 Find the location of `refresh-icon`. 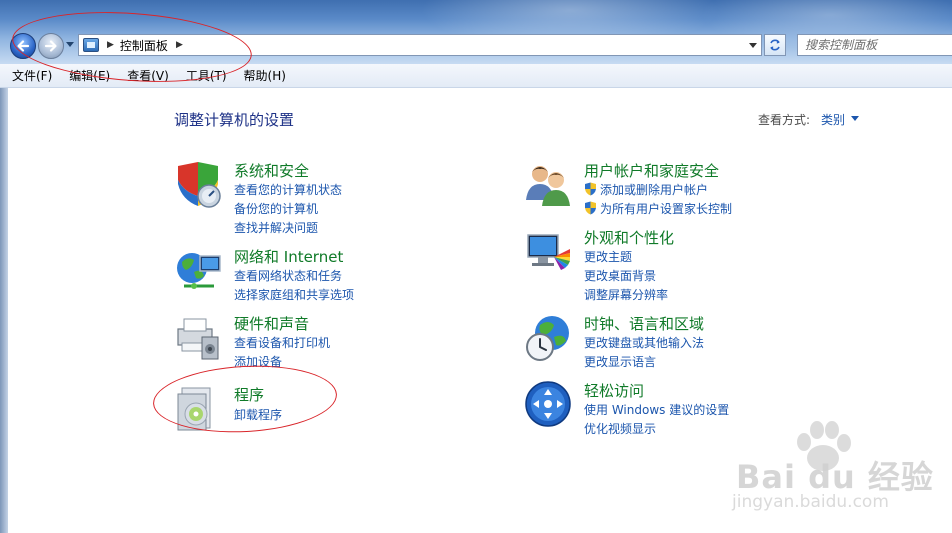

refresh-icon is located at coordinates (775, 45).